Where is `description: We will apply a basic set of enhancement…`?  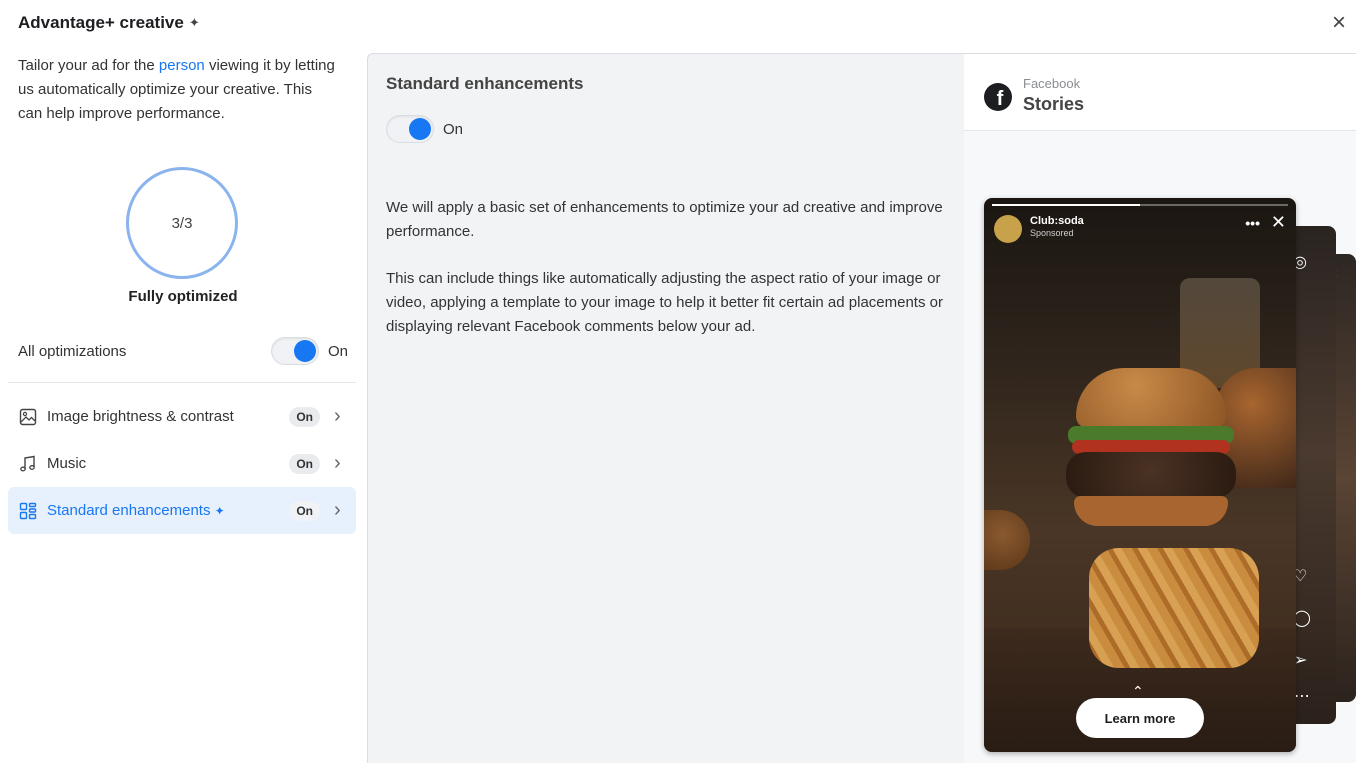
description: We will apply a basic set of enhancement… is located at coordinates (666, 279).